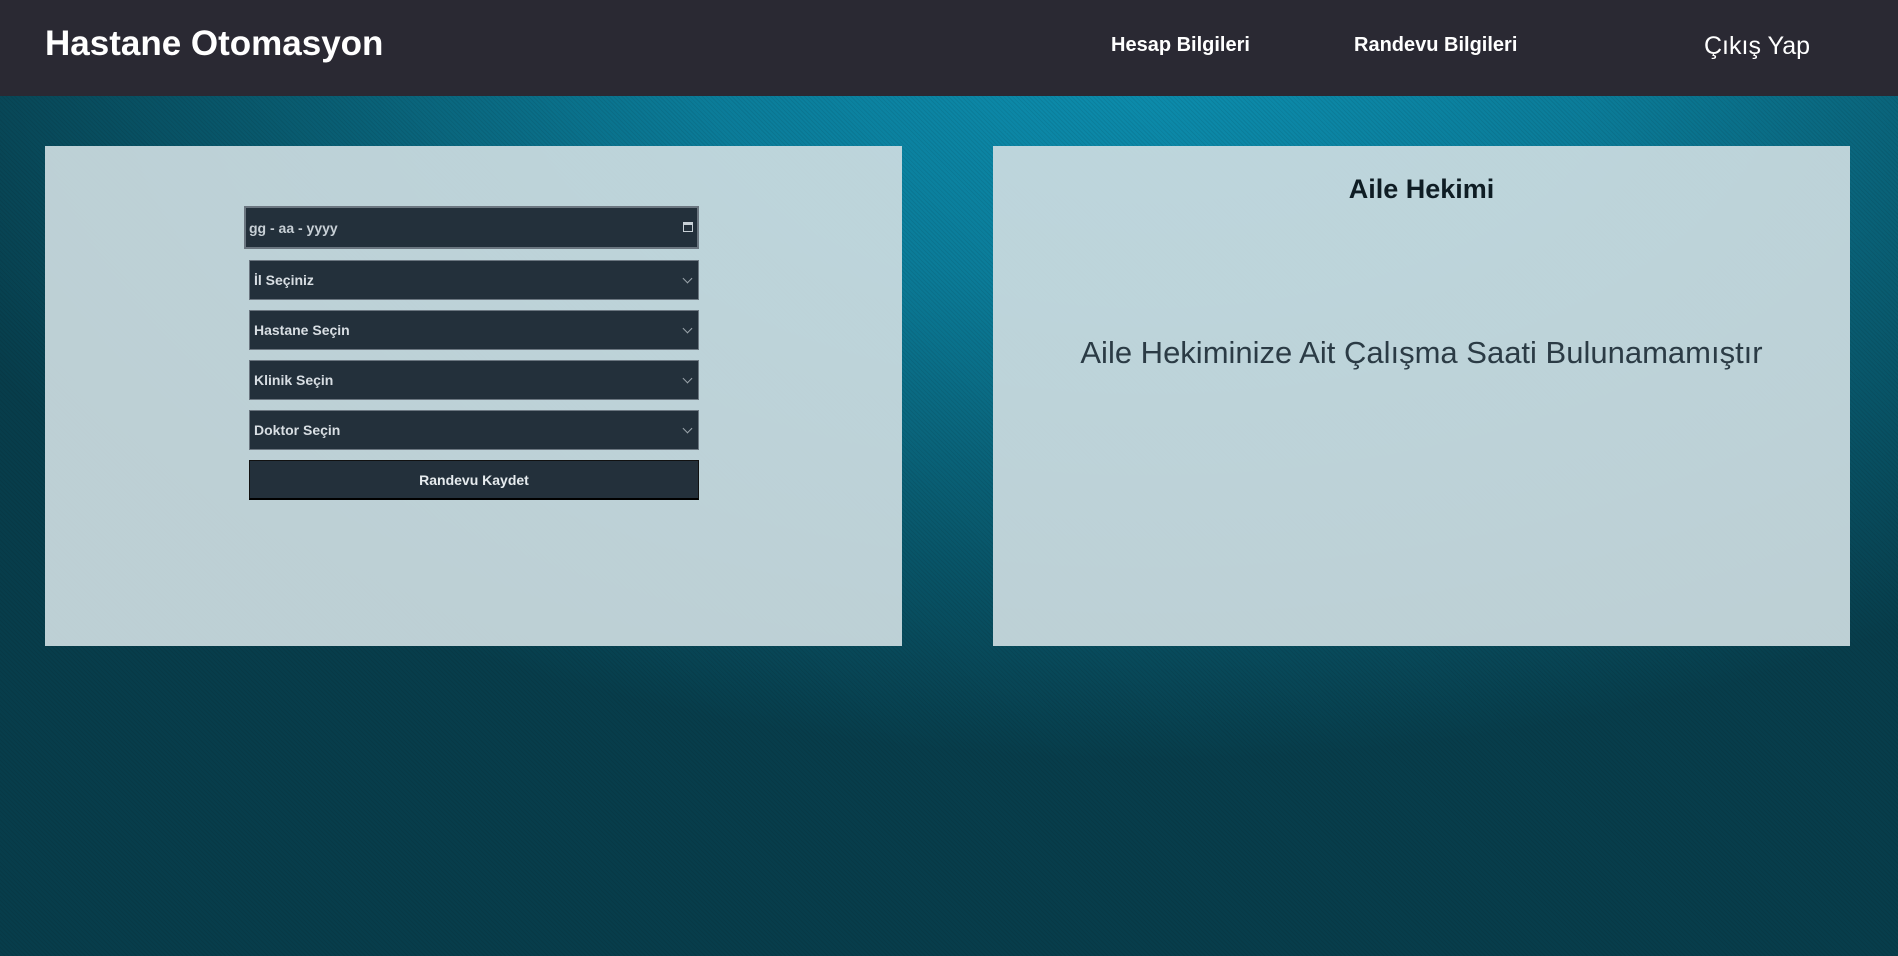 The image size is (1898, 956). Describe the element at coordinates (474, 330) in the screenshot. I see `hospital-select: Hastane Seçin` at that location.